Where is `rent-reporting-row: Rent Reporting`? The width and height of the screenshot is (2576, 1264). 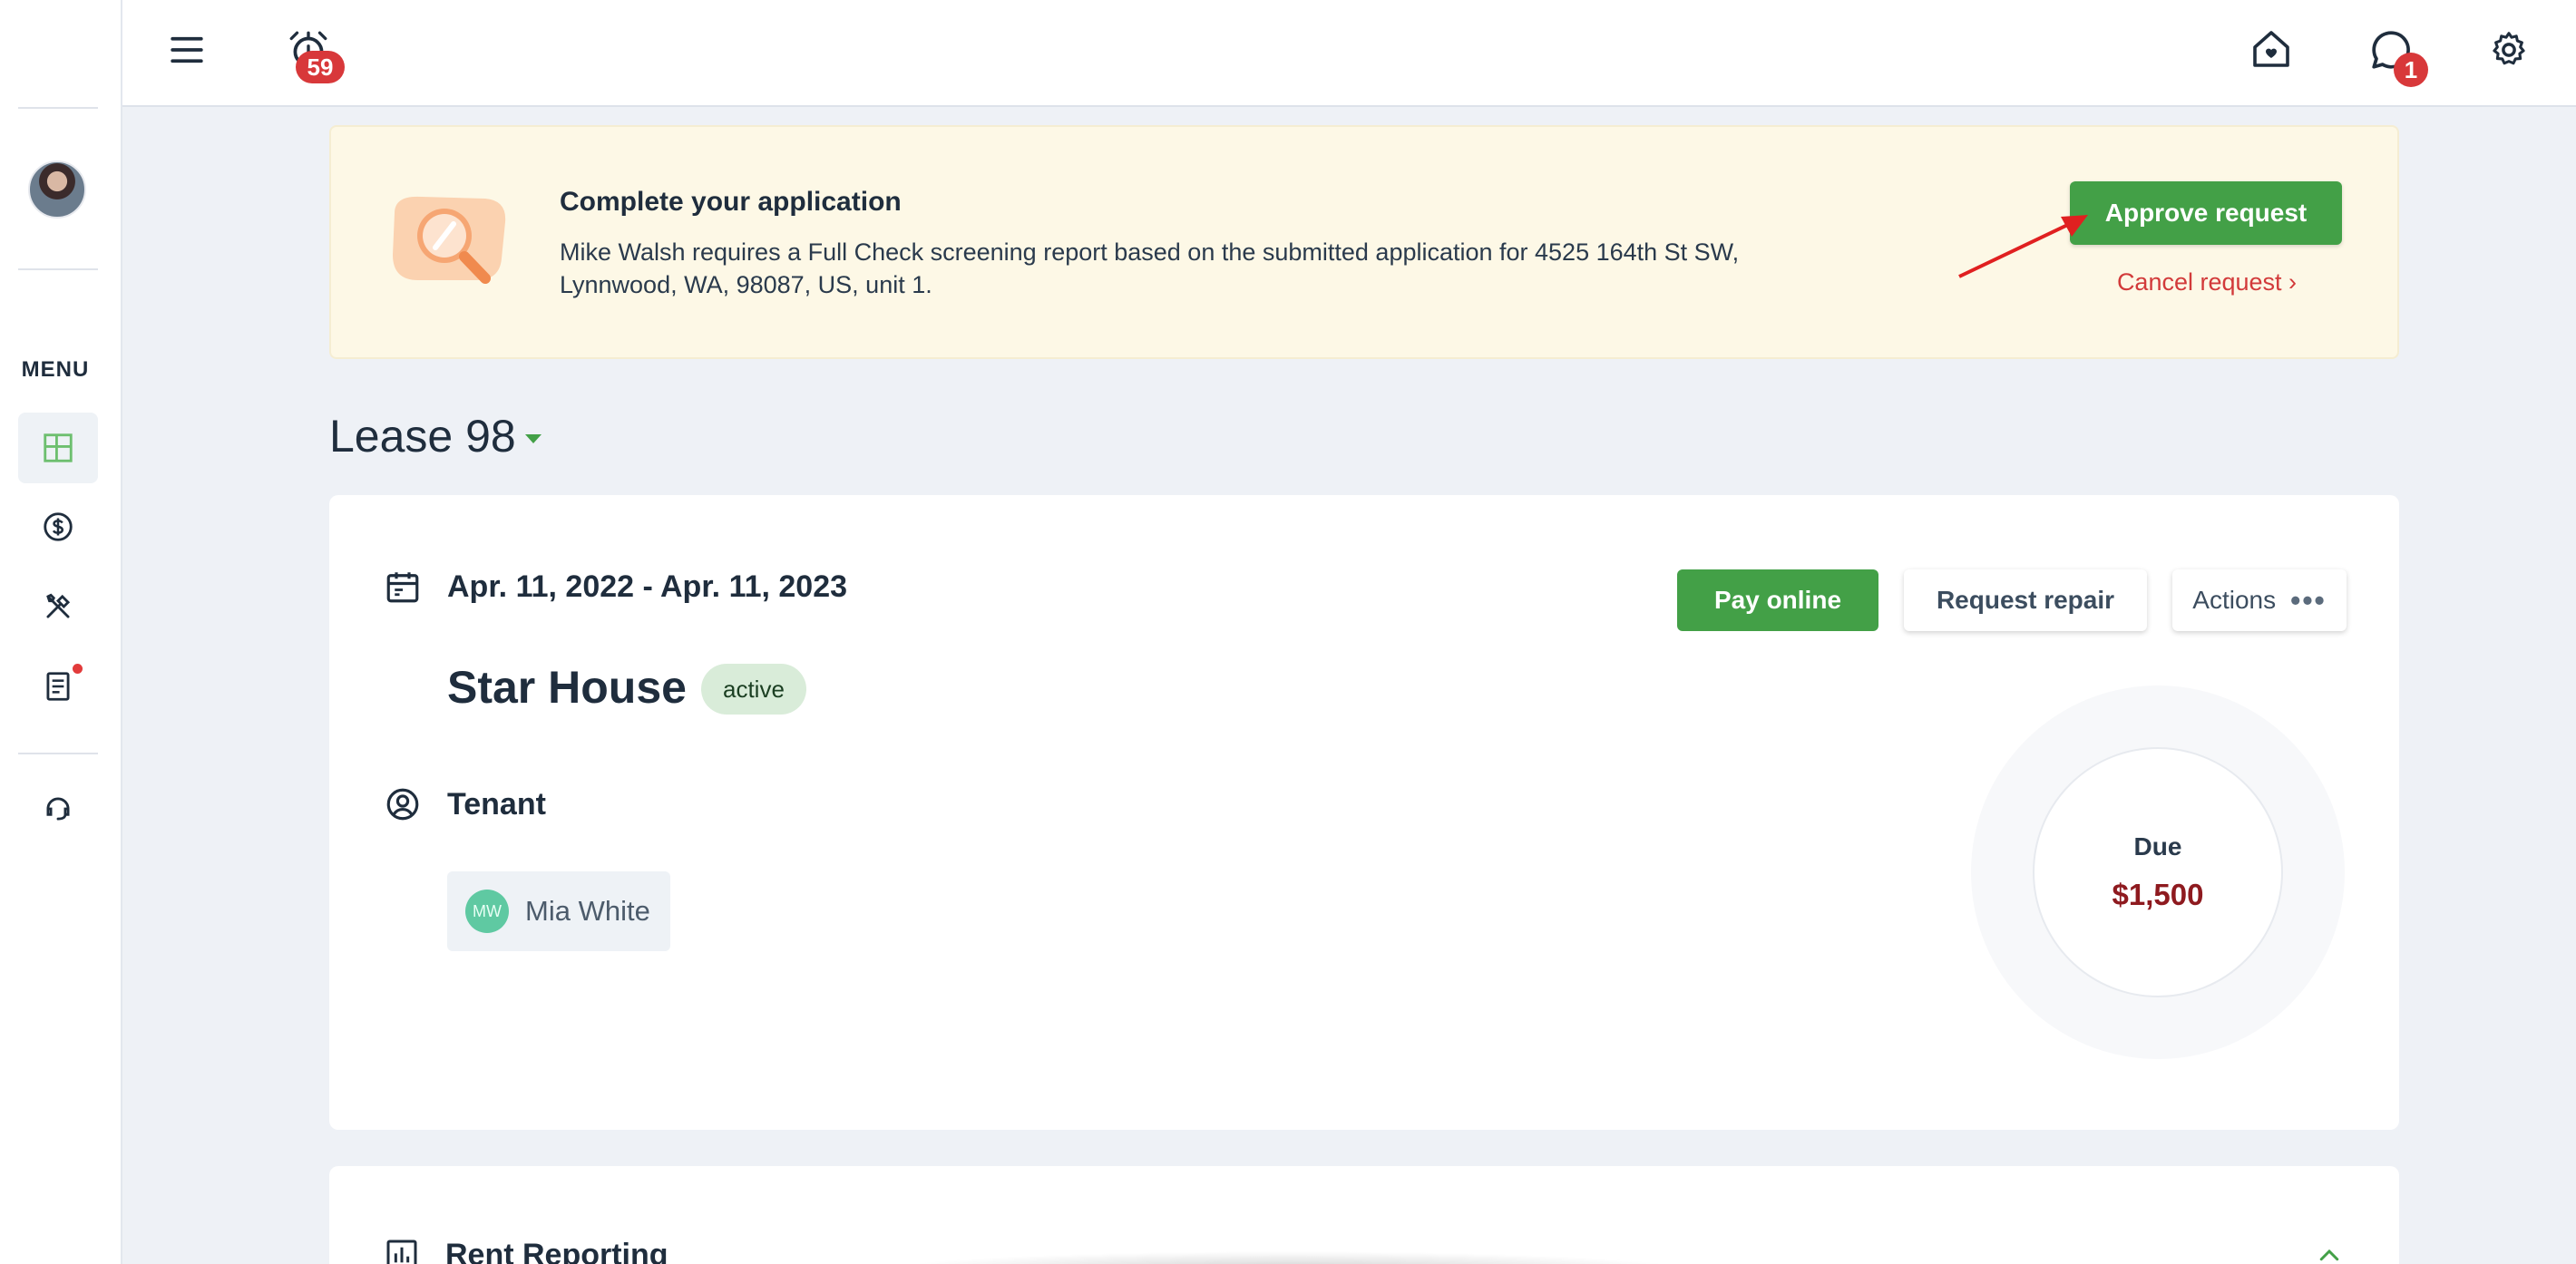
rent-reporting-row: Rent Reporting is located at coordinates (526, 1251).